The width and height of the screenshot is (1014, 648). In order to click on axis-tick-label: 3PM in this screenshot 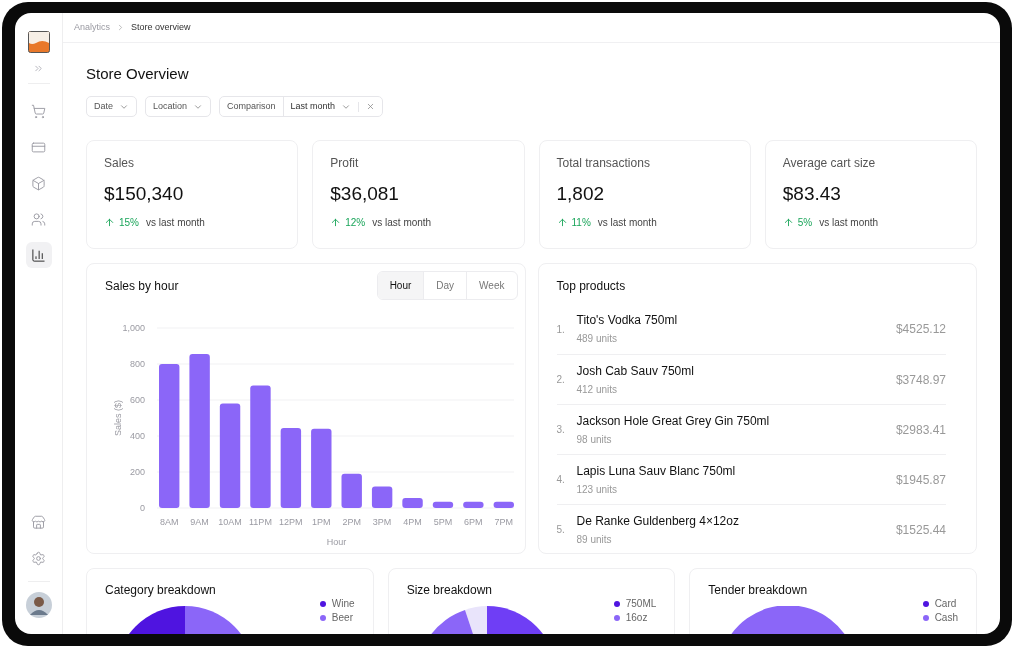, I will do `click(382, 522)`.